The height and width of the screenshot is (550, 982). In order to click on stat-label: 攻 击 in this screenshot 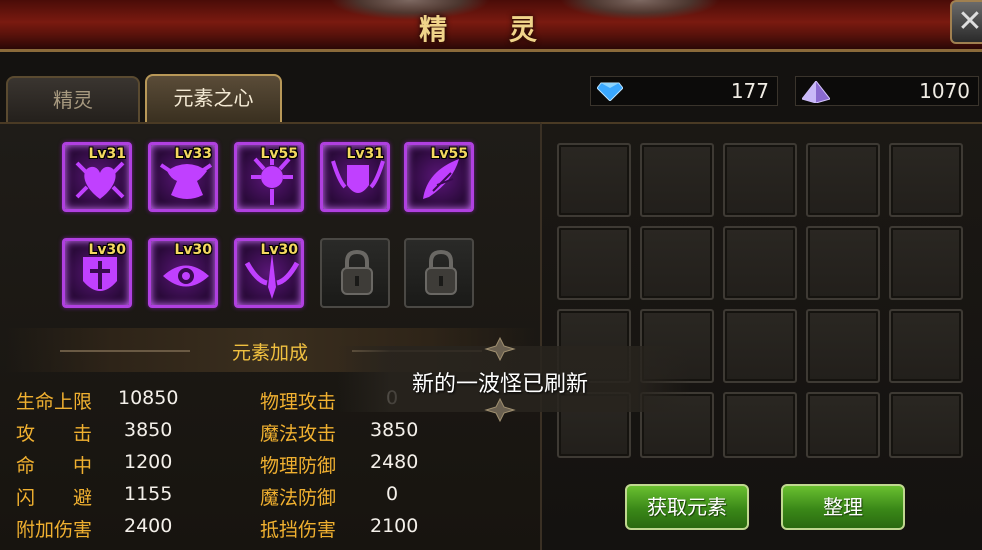, I will do `click(54, 434)`.